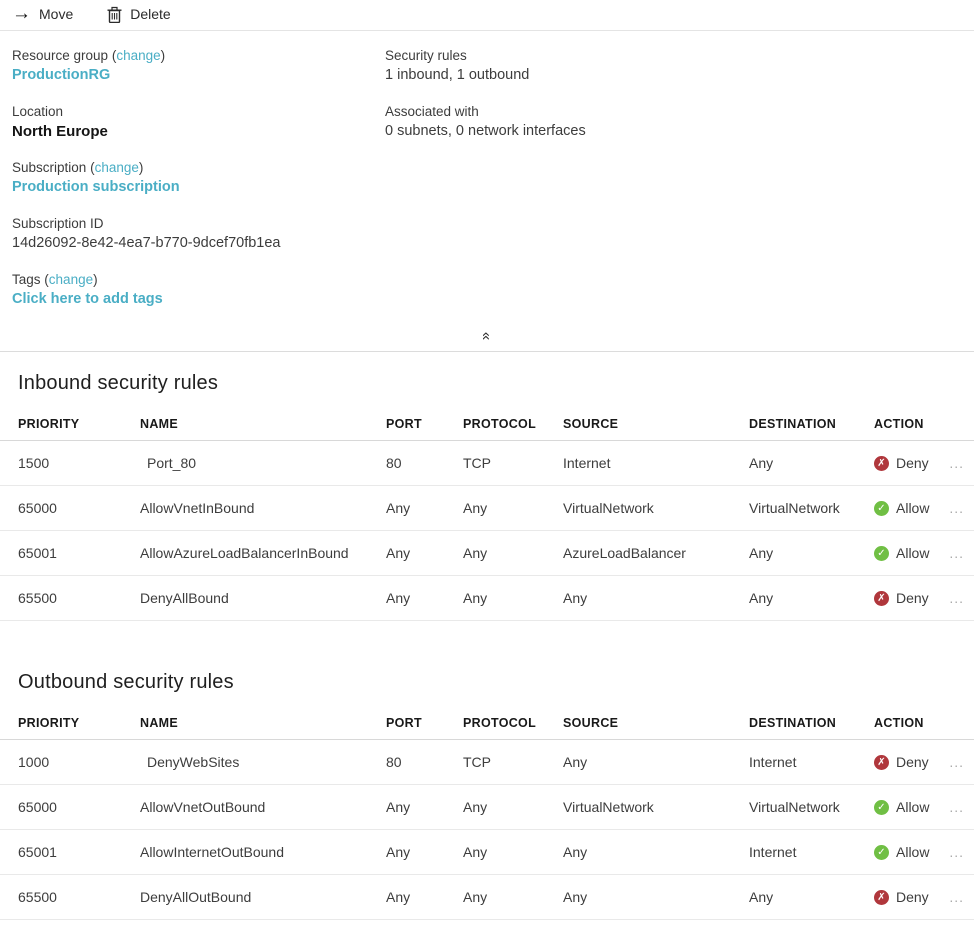 This screenshot has width=974, height=937. I want to click on subscription-change-link: change, so click(117, 167).